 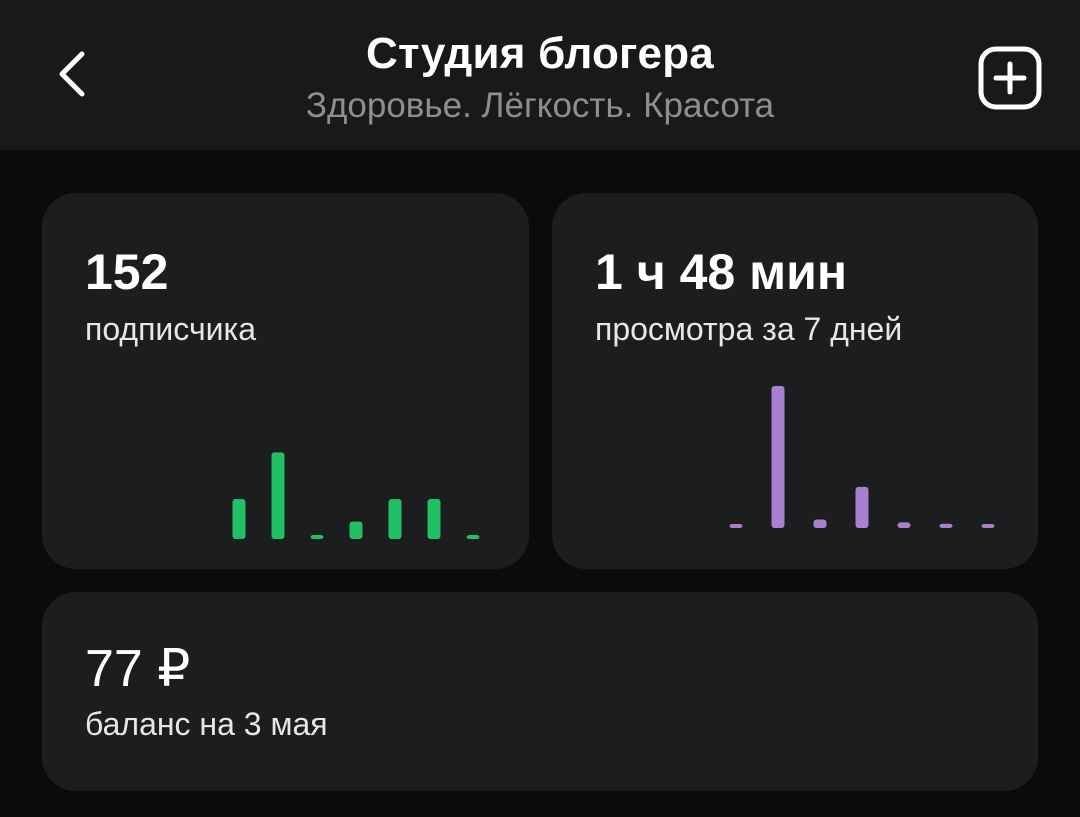 I want to click on views-chart, so click(x=862, y=457).